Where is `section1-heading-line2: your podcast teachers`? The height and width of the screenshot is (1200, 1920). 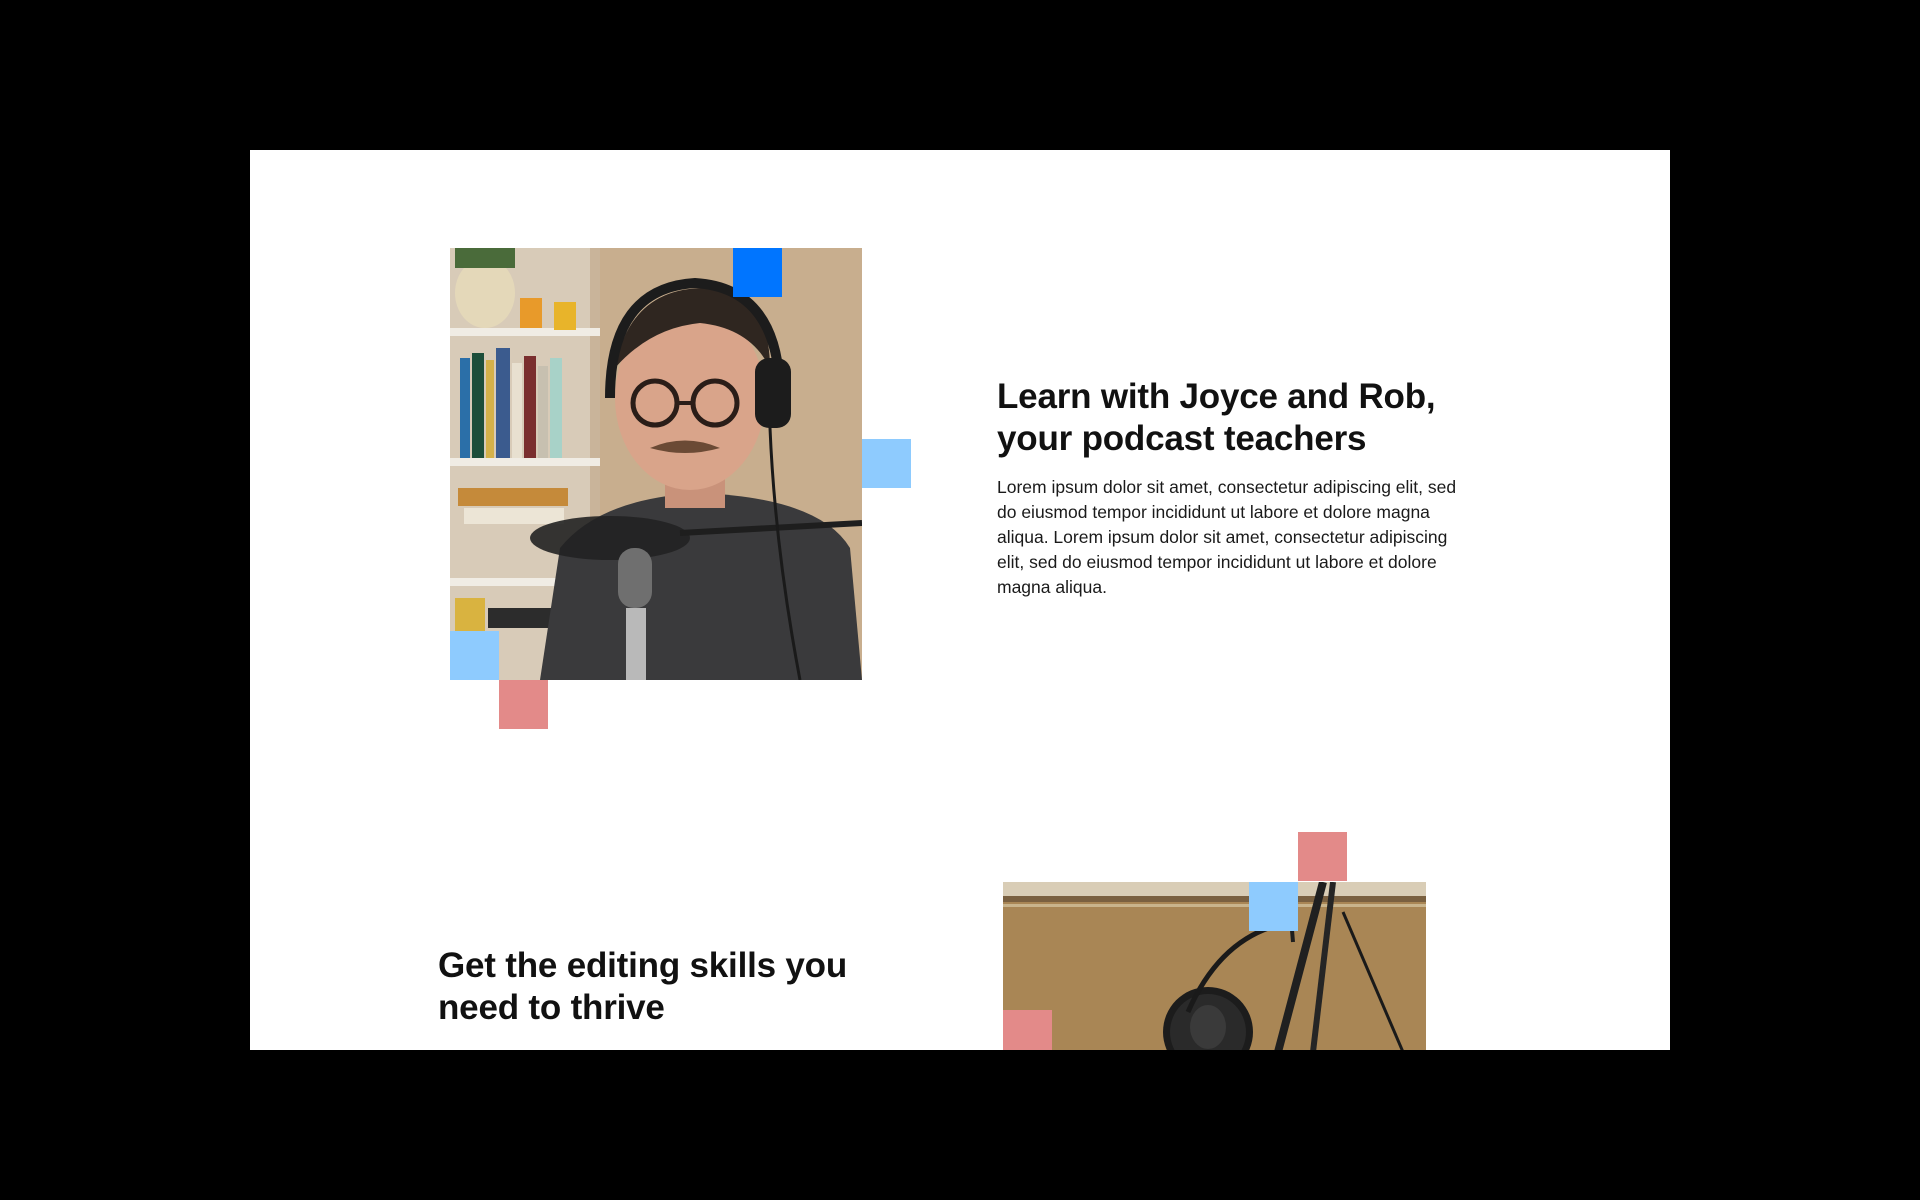
section1-heading-line2: your podcast teachers is located at coordinates (1182, 438).